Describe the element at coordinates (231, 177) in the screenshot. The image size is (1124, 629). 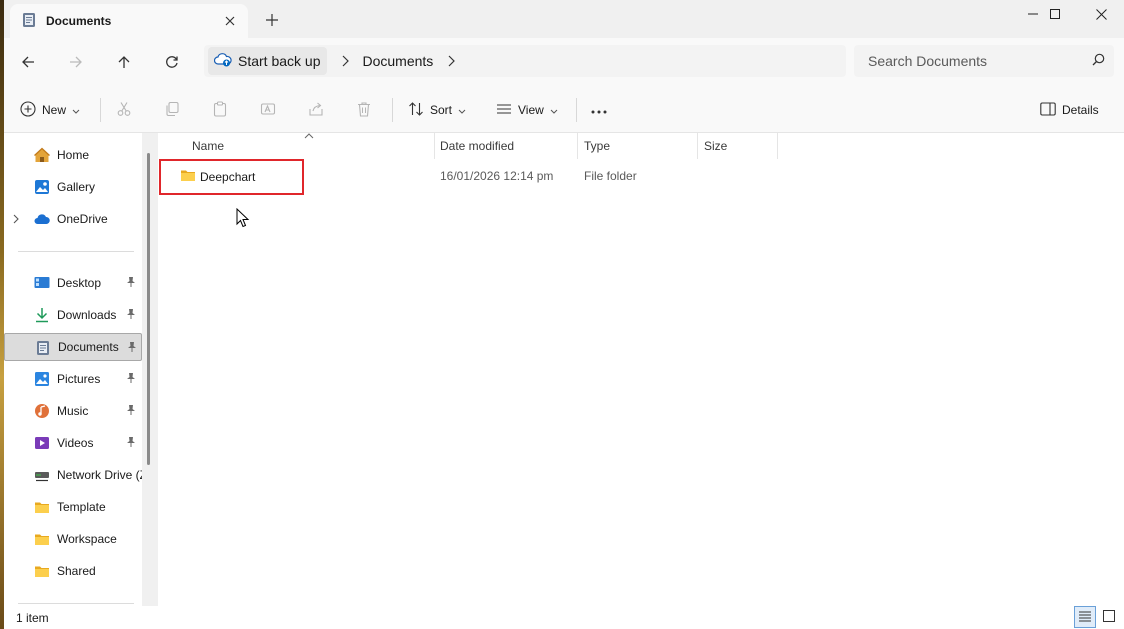
I see `highlight-annotation` at that location.